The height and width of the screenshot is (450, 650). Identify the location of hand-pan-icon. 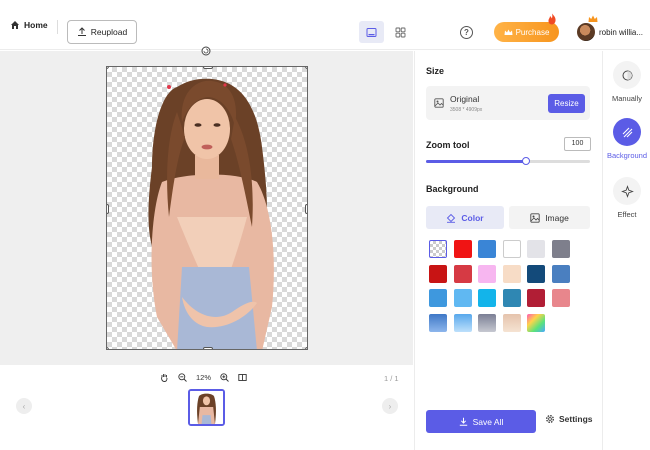
(164, 377).